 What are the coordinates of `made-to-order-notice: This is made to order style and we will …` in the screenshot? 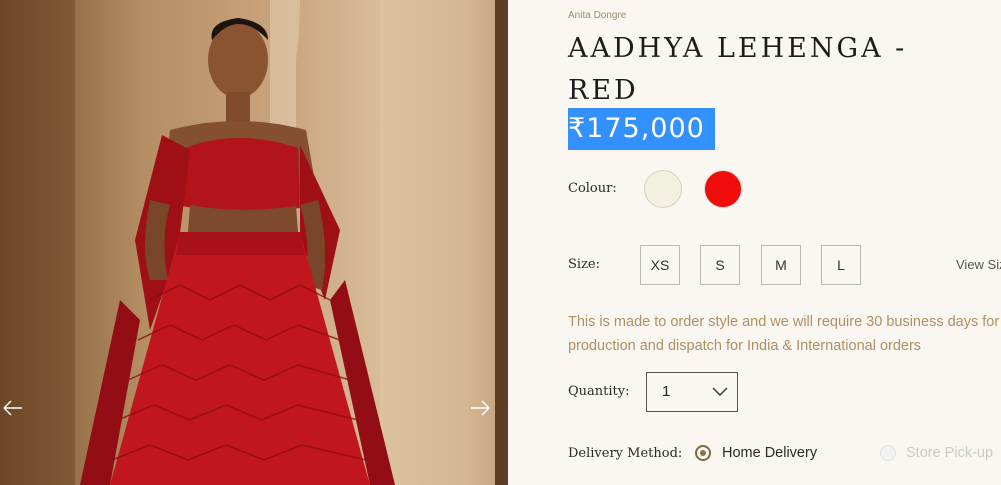 It's located at (784, 334).